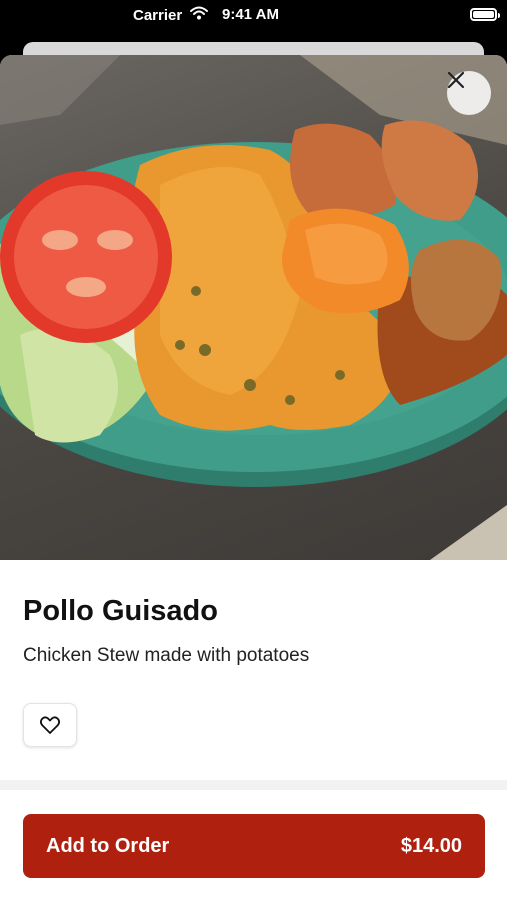  Describe the element at coordinates (431, 845) in the screenshot. I see `item-price: $14.00` at that location.